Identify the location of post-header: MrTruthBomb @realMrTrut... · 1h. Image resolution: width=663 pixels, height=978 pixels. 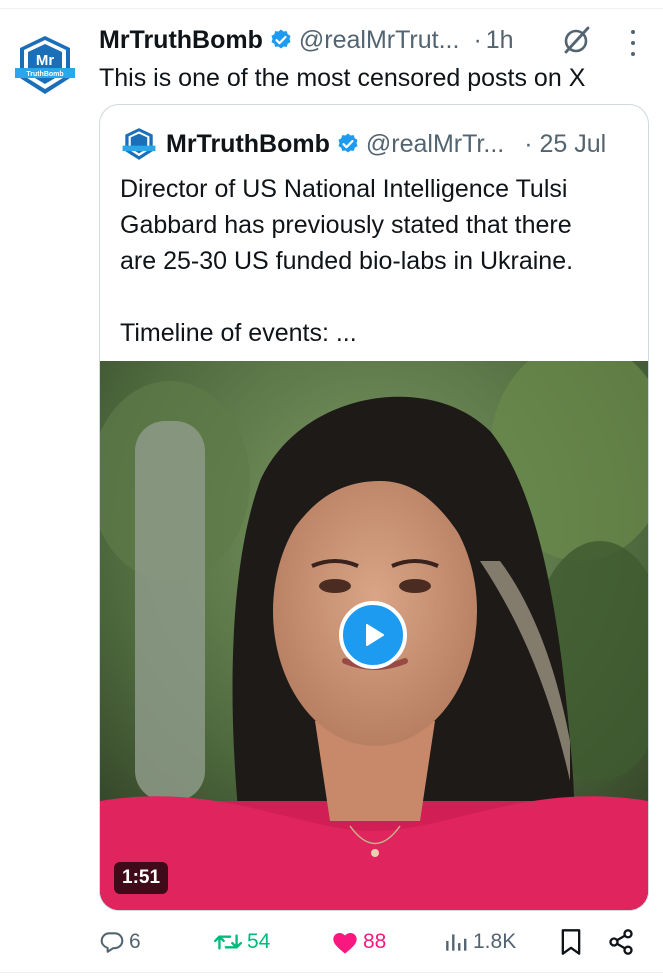
(306, 40).